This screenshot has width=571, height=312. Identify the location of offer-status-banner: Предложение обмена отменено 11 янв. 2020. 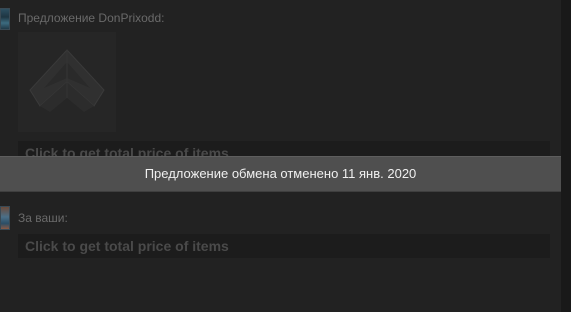
(280, 174).